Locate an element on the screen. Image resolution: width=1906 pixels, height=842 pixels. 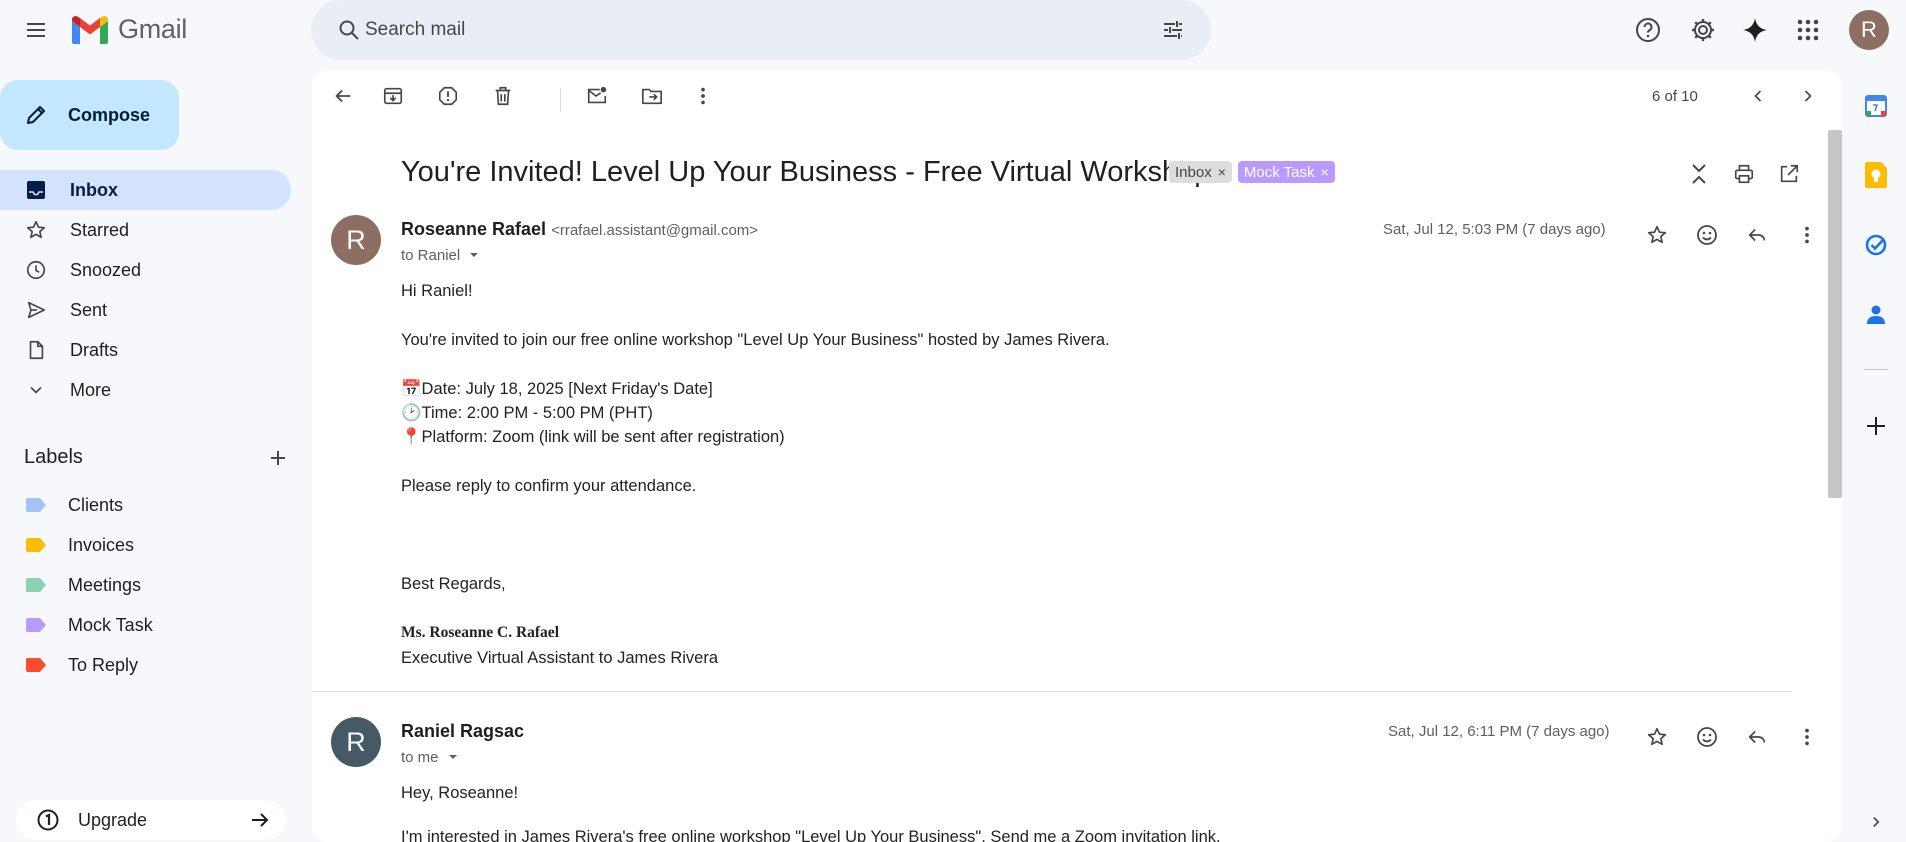
sidebar-item-label: Inbox is located at coordinates (94, 189).